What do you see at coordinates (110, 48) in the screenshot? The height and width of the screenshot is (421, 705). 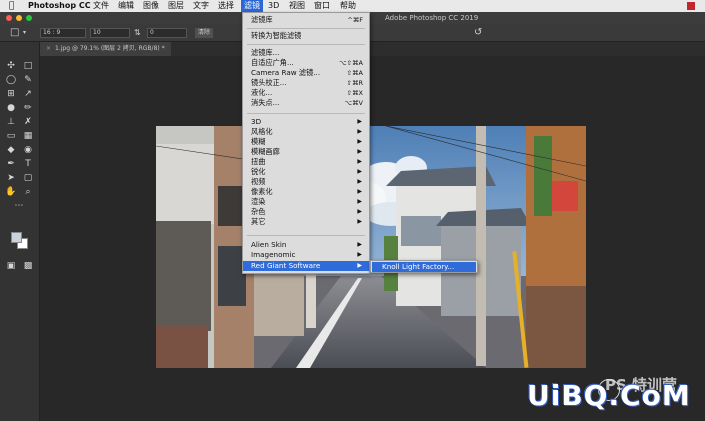 I see `document-tab-label: 1.jpg @ 79.1% (图层 2 拷贝, RGB/8) *` at bounding box center [110, 48].